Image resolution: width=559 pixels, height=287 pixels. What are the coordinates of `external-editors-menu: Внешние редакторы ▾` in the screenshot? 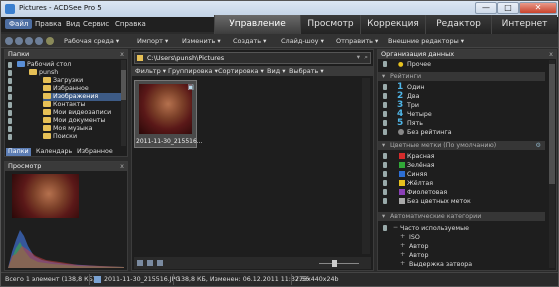 It's located at (426, 41).